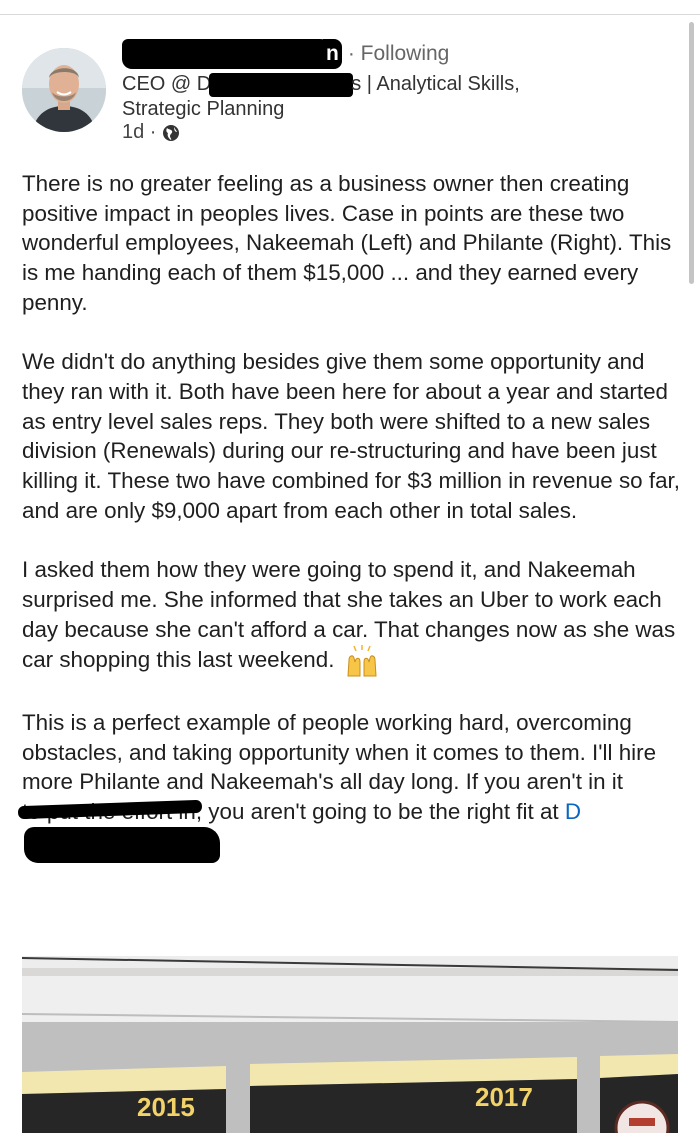  I want to click on headline-prefix: CEO @ D, so click(167, 84).